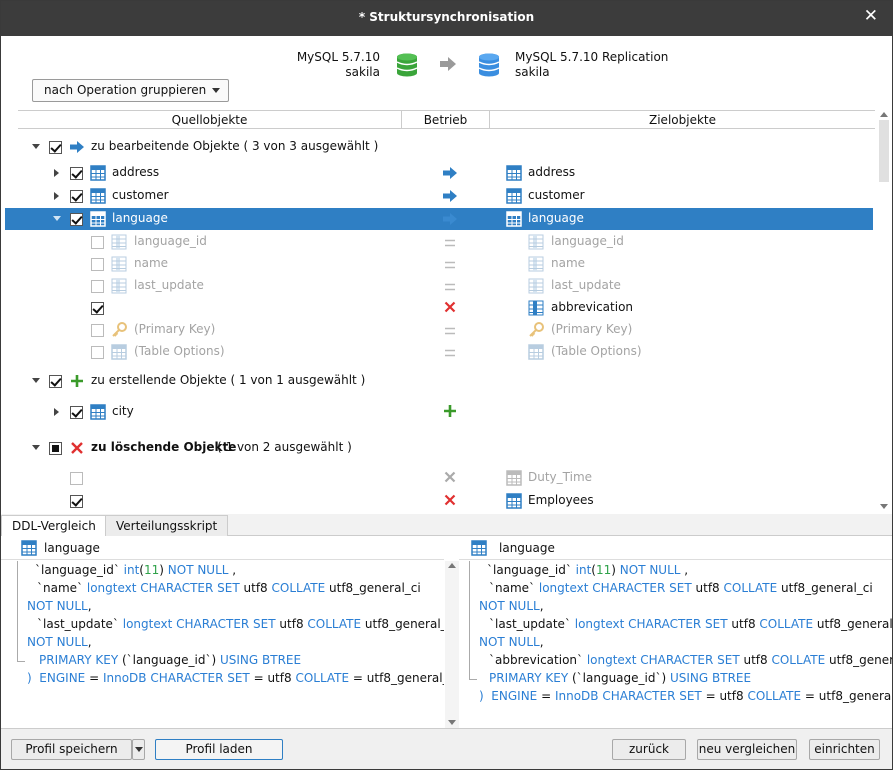  Describe the element at coordinates (552, 172) in the screenshot. I see `target-object-name: address` at that location.